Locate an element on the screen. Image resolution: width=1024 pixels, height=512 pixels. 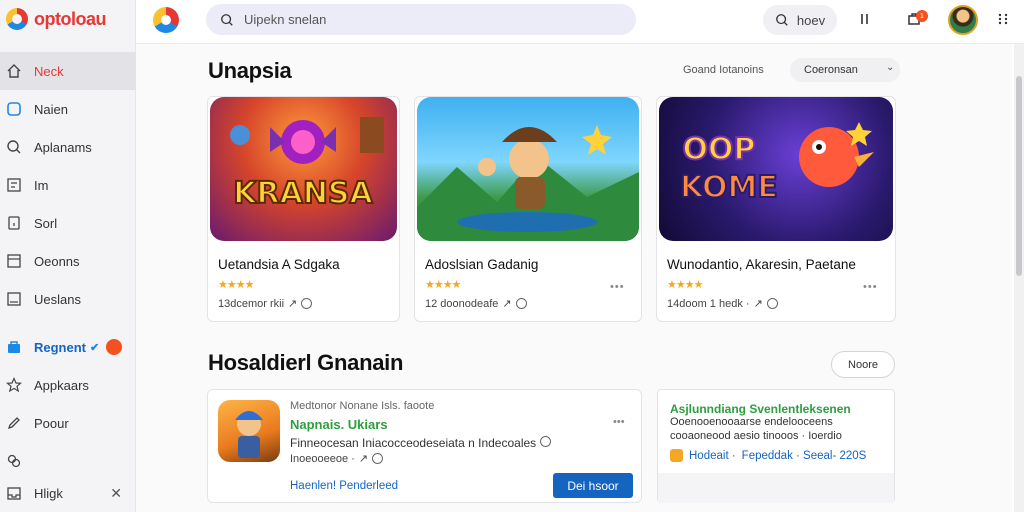
sidebar-item-label: Neck is located at coordinates (49, 71).